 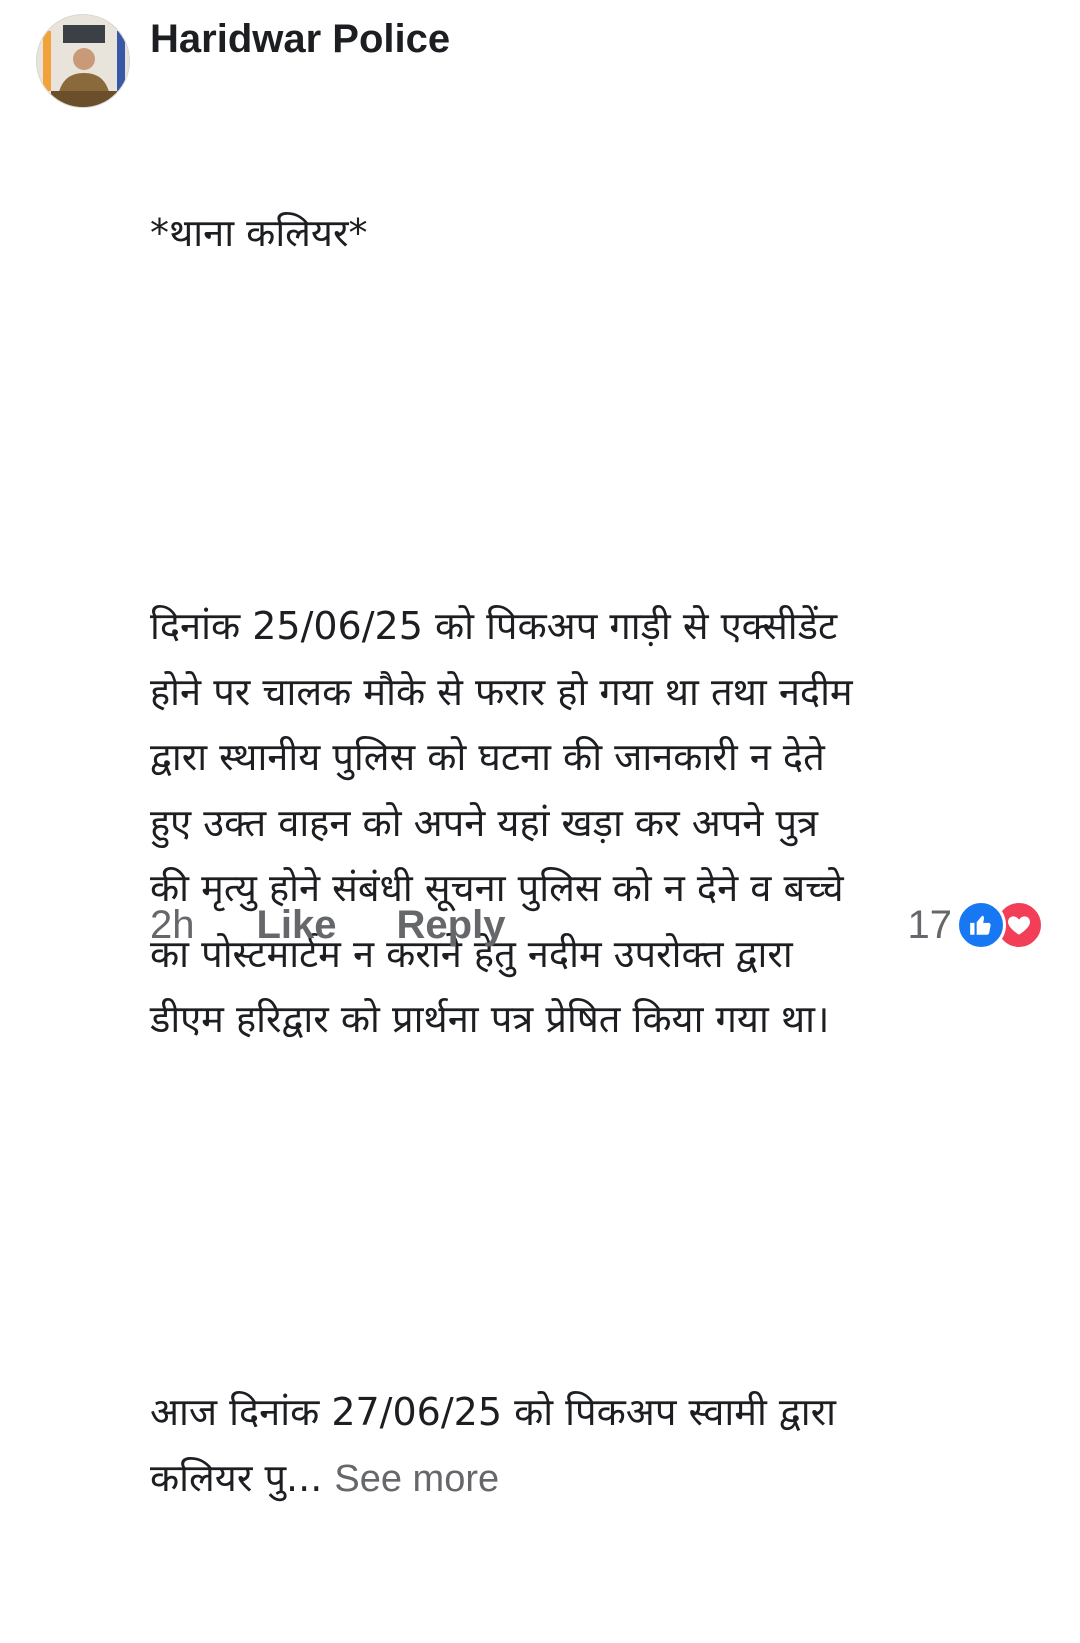 I want to click on avatar, so click(x=83, y=61).